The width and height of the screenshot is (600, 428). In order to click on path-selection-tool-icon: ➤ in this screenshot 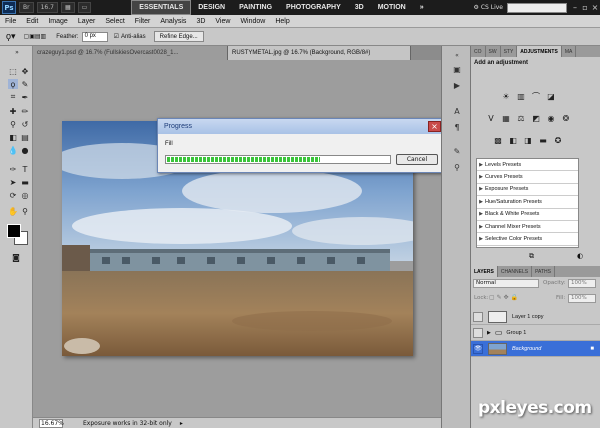, I will do `click(13, 182)`.